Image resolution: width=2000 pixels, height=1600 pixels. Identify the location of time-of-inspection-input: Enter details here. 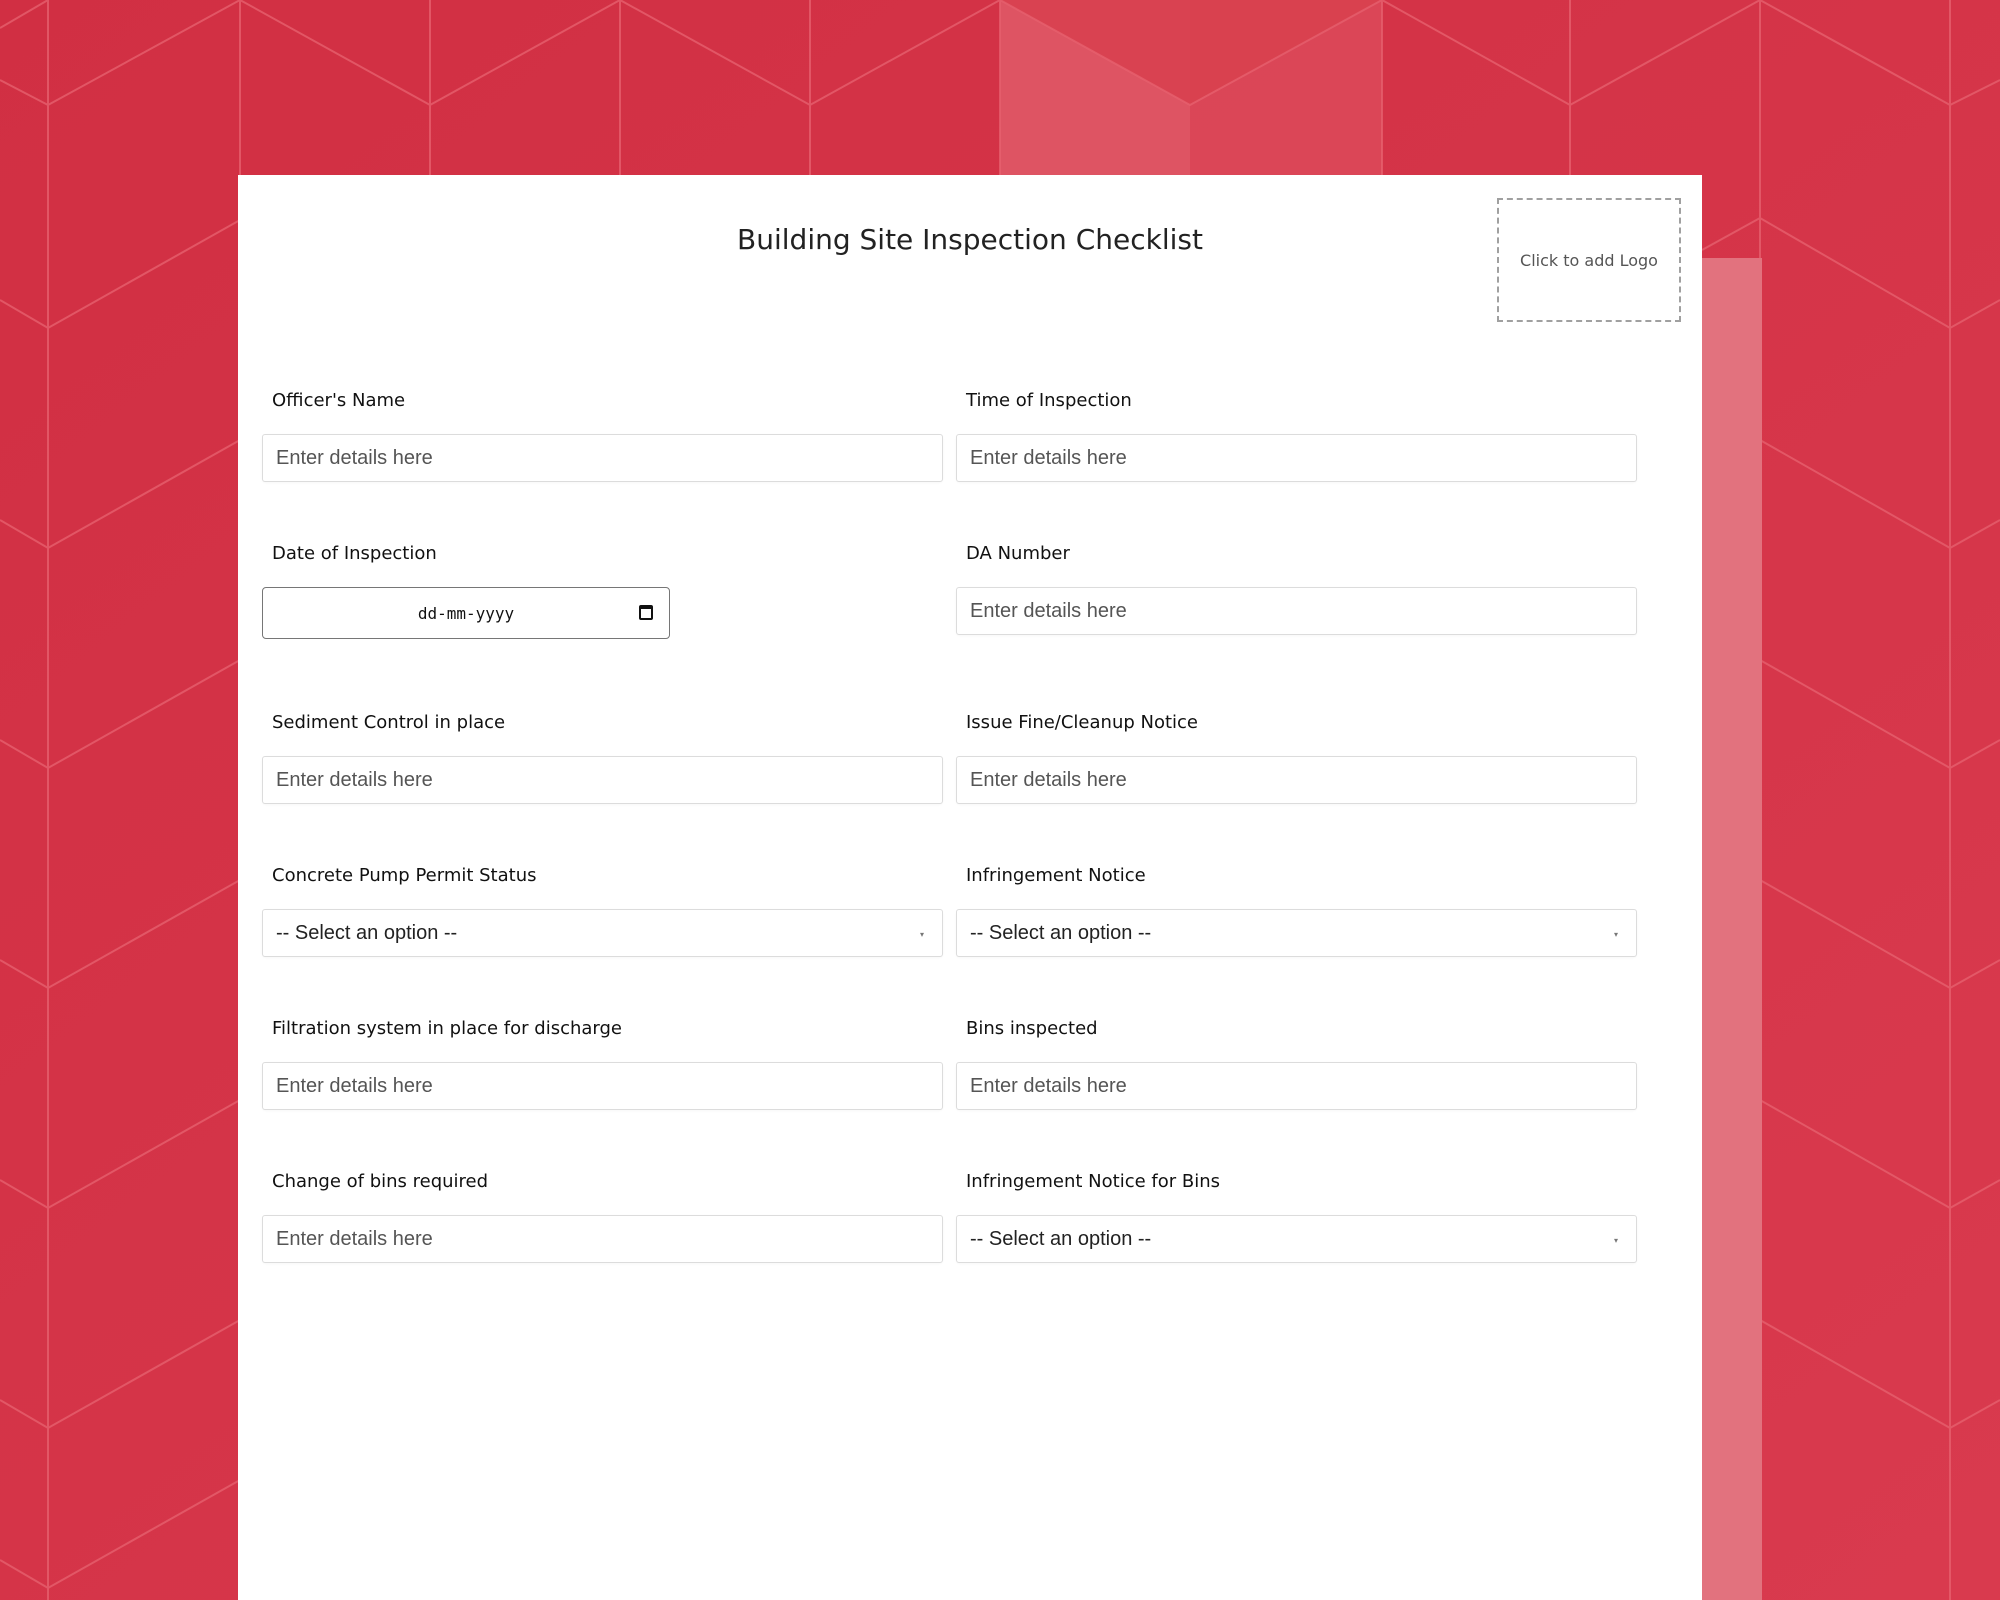
(1296, 458).